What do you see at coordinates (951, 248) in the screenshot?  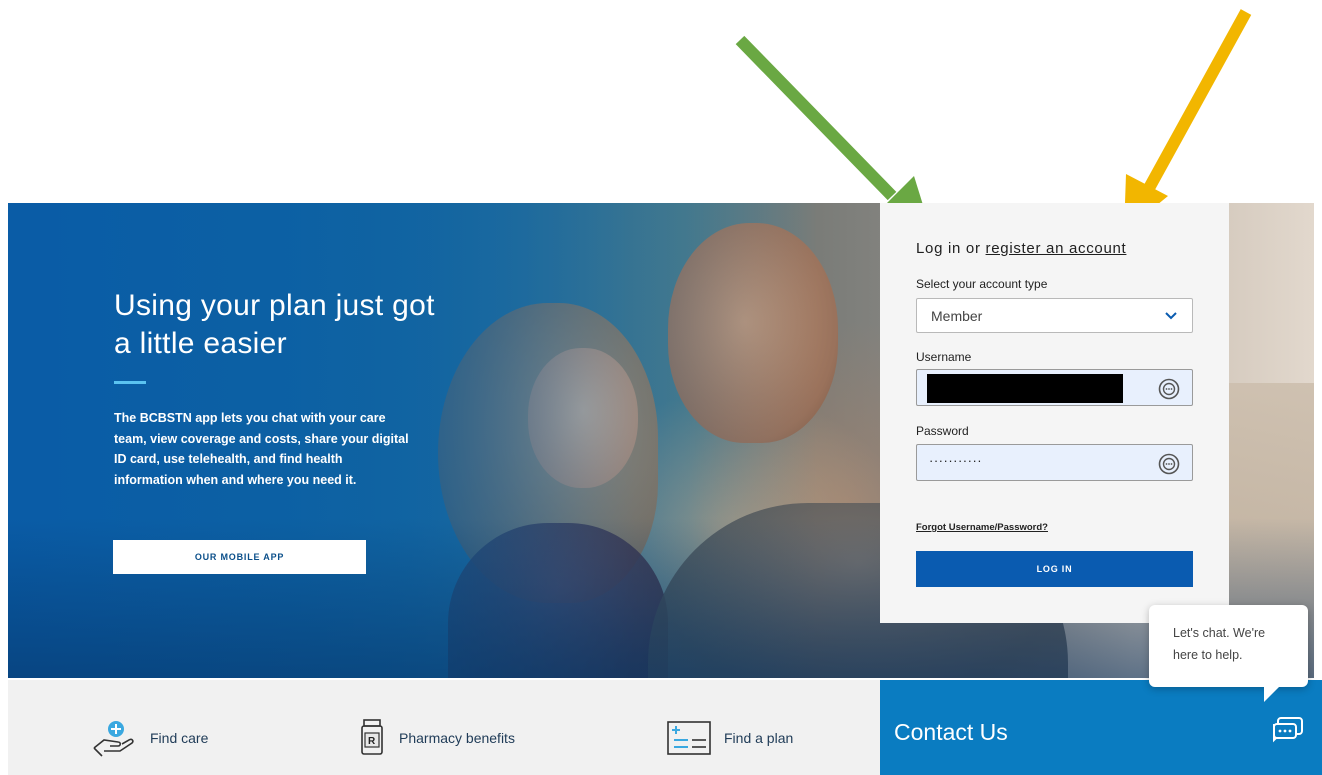 I see `login-heading-text: Log in or` at bounding box center [951, 248].